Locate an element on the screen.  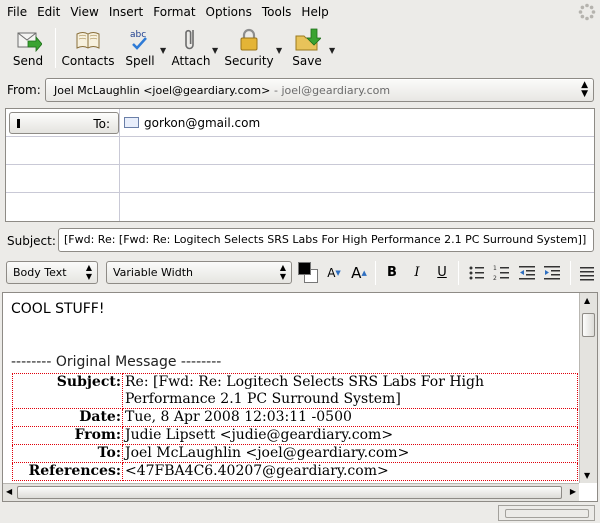
menu-edit: Edit is located at coordinates (48, 12).